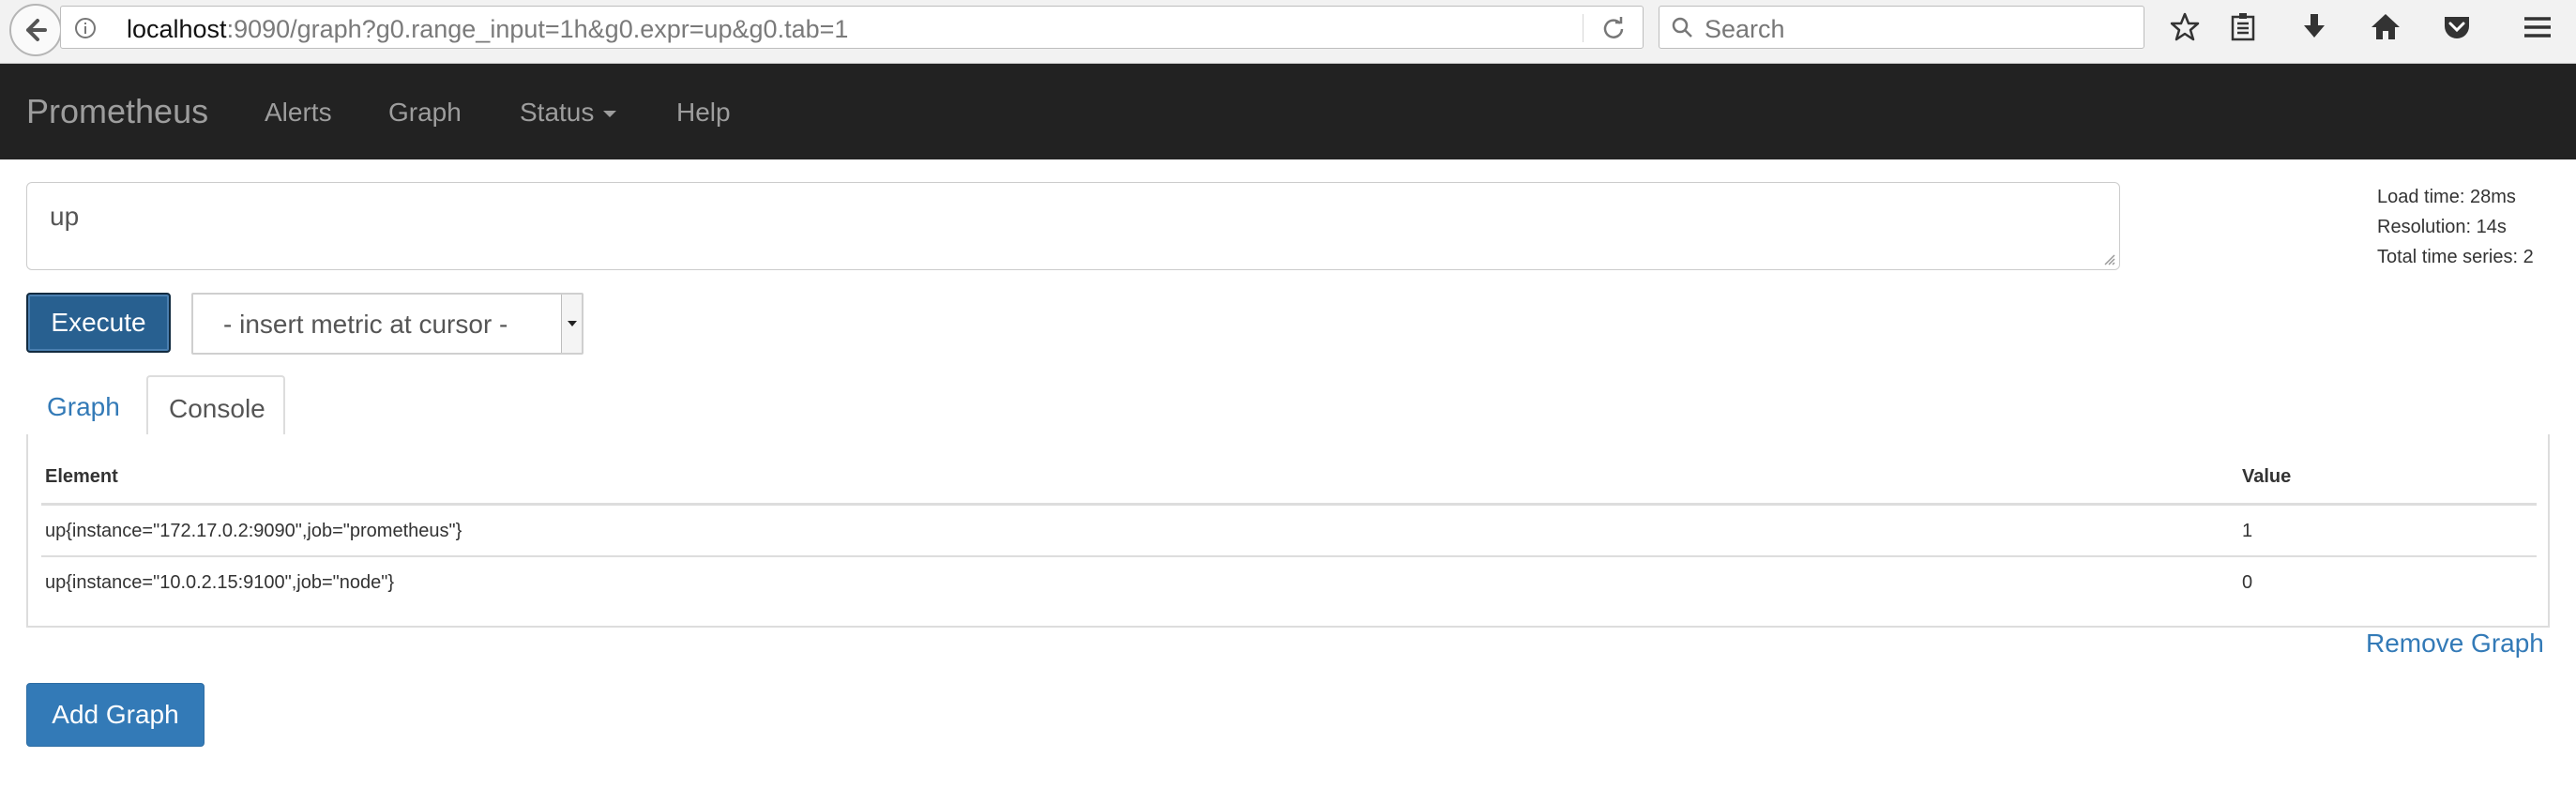  What do you see at coordinates (2455, 644) in the screenshot?
I see `remove-graph-link: Remove Graph` at bounding box center [2455, 644].